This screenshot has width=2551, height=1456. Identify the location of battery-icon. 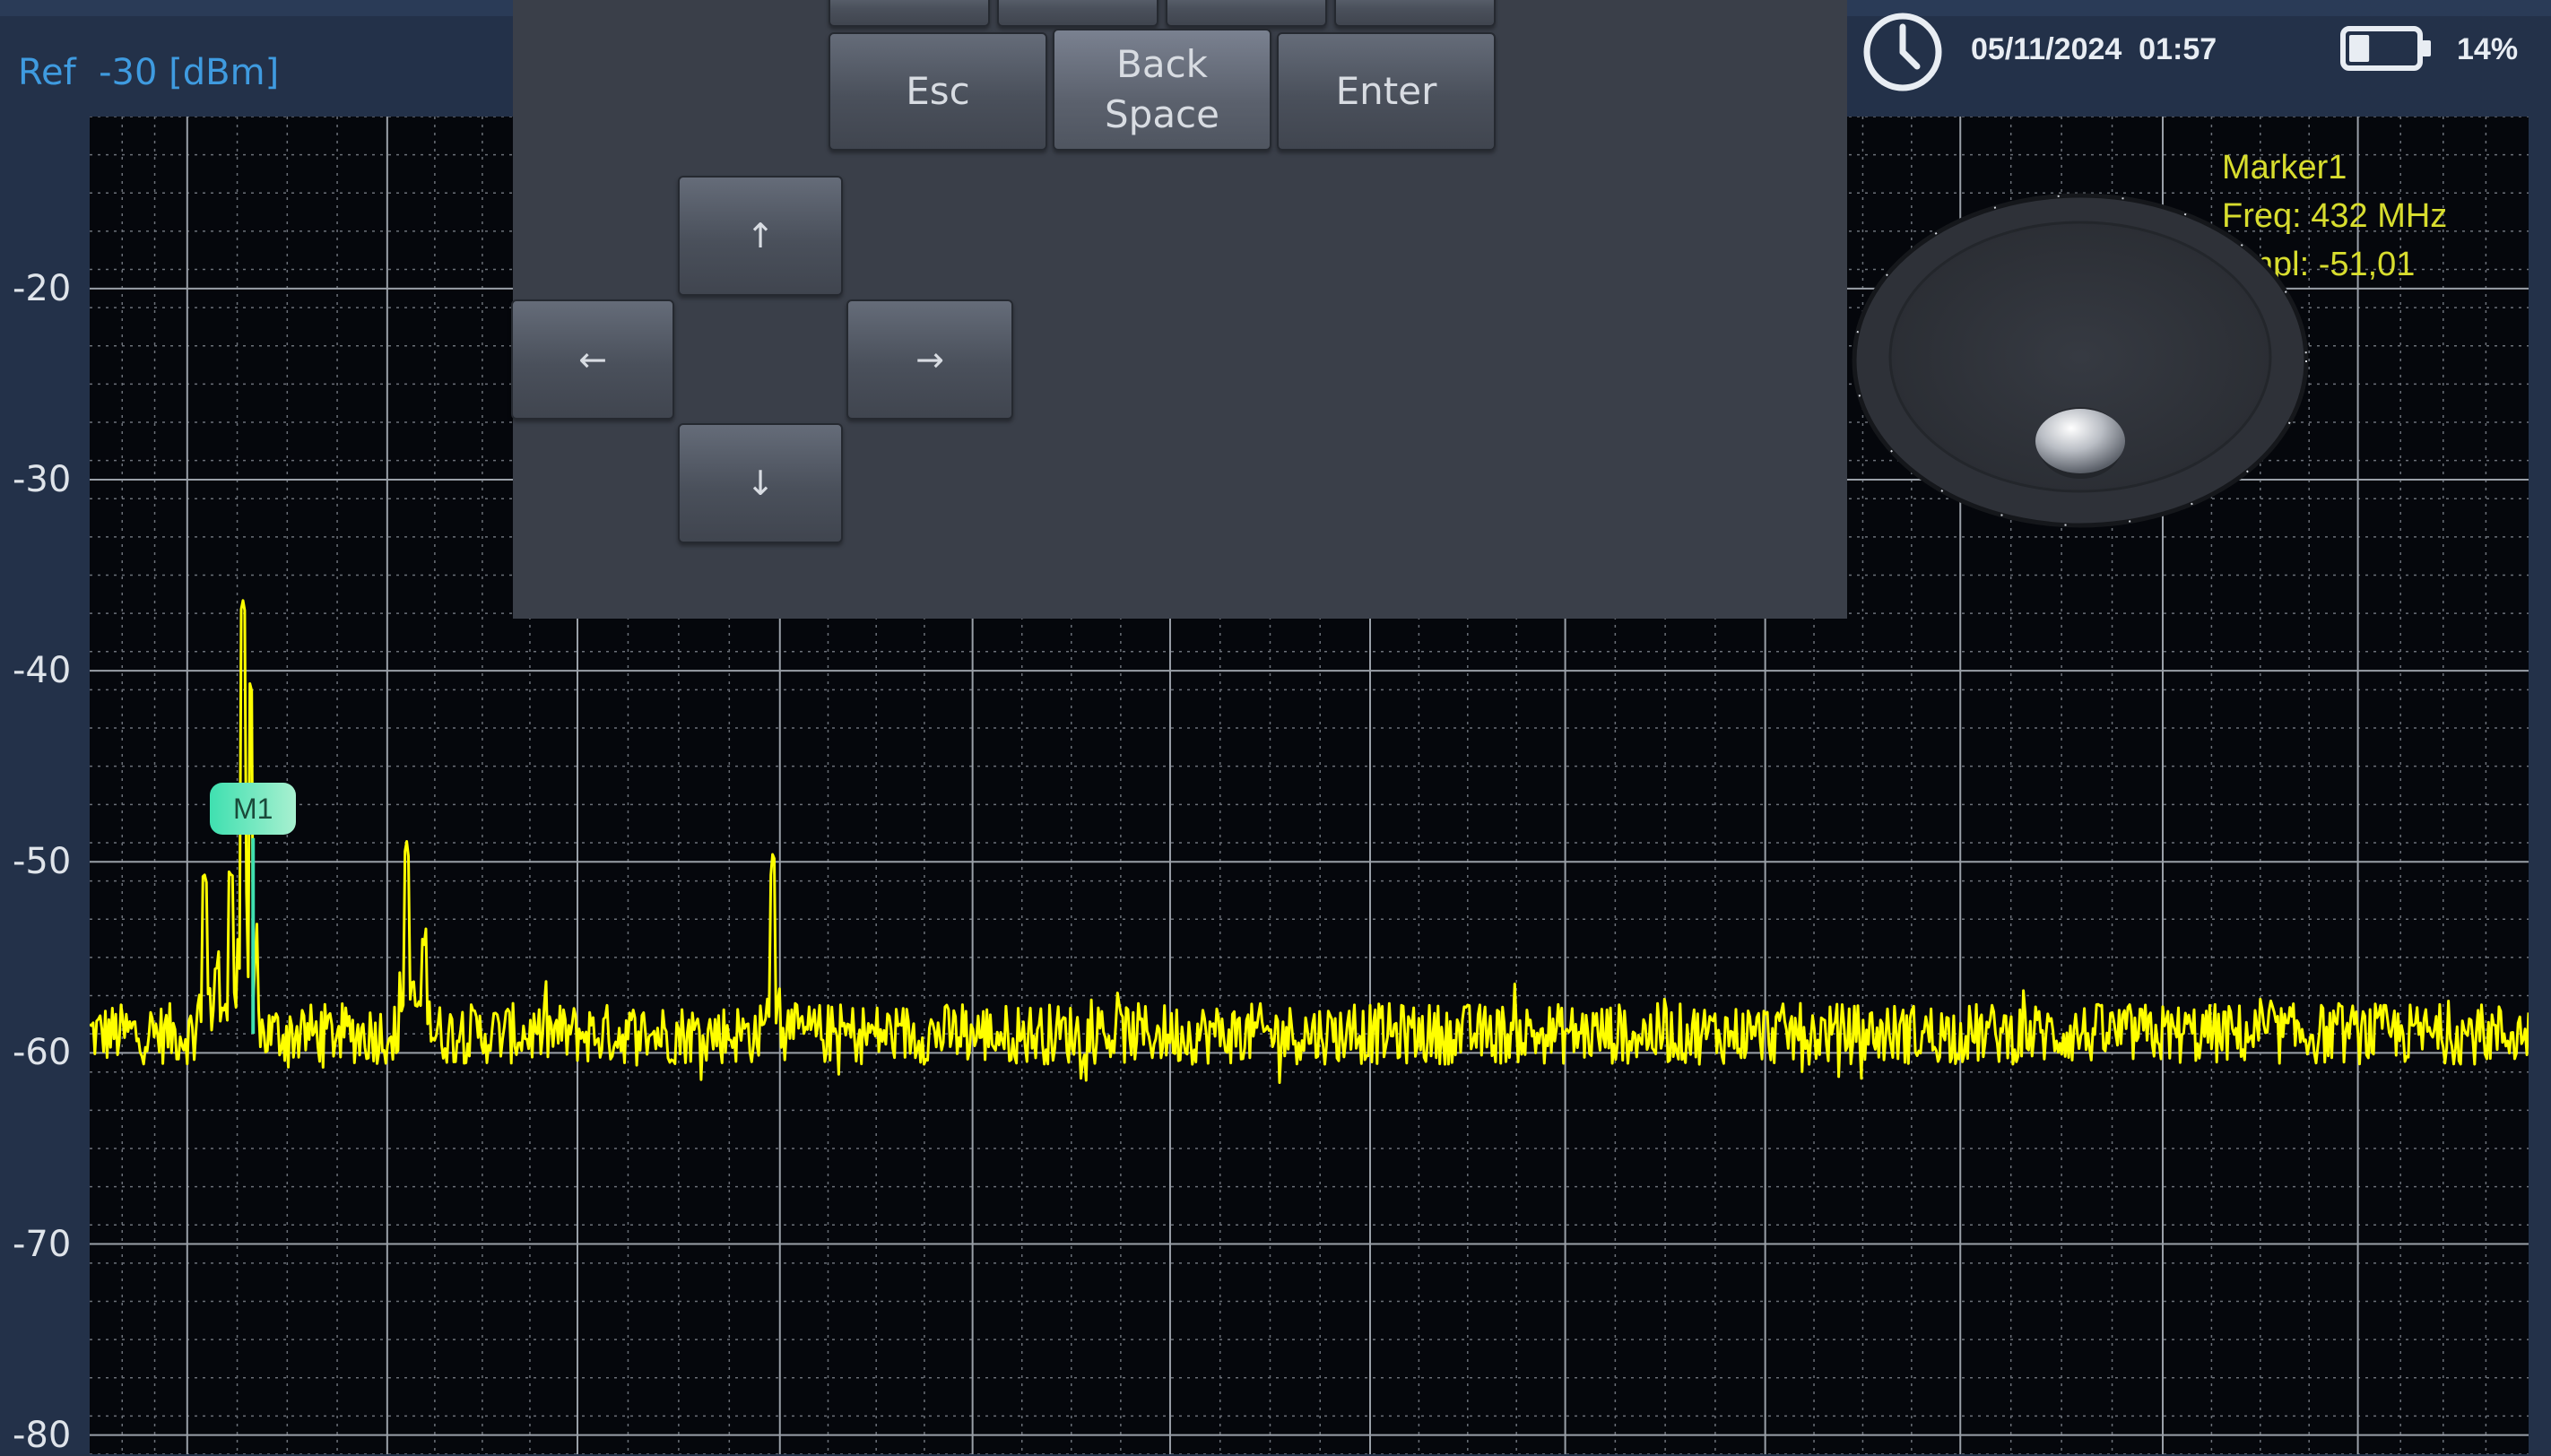
(2385, 48).